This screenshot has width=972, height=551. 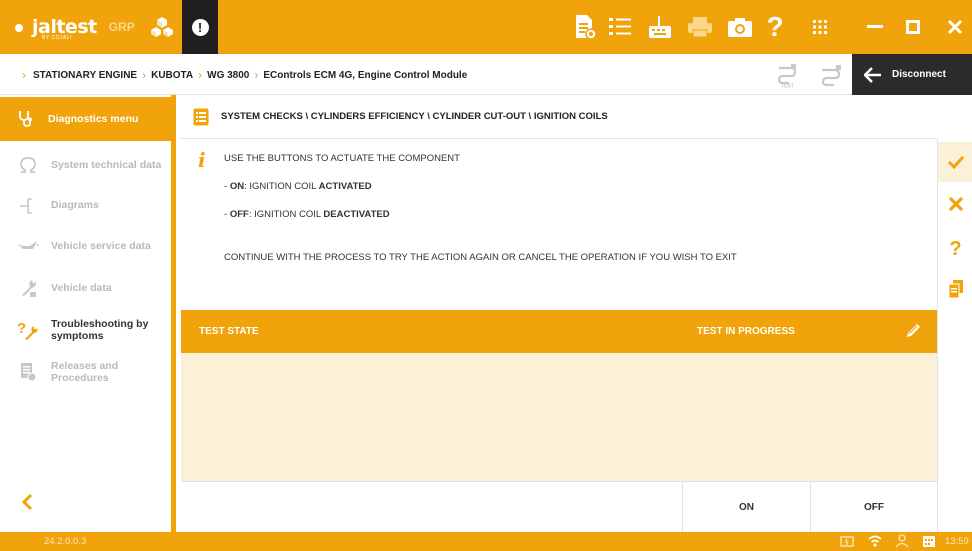 What do you see at coordinates (19, 28) in the screenshot?
I see `logo-dot-icon` at bounding box center [19, 28].